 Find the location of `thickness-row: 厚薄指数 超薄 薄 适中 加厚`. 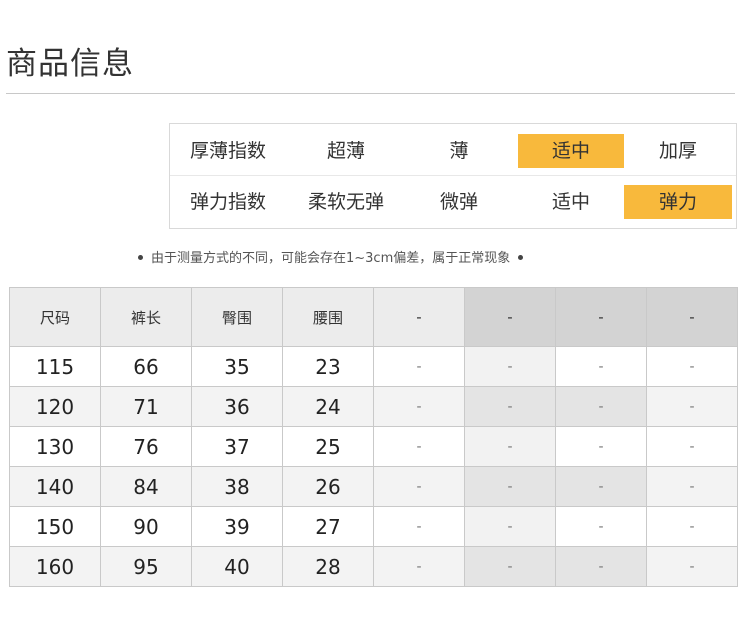

thickness-row: 厚薄指数 超薄 薄 适中 加厚 is located at coordinates (453, 150).